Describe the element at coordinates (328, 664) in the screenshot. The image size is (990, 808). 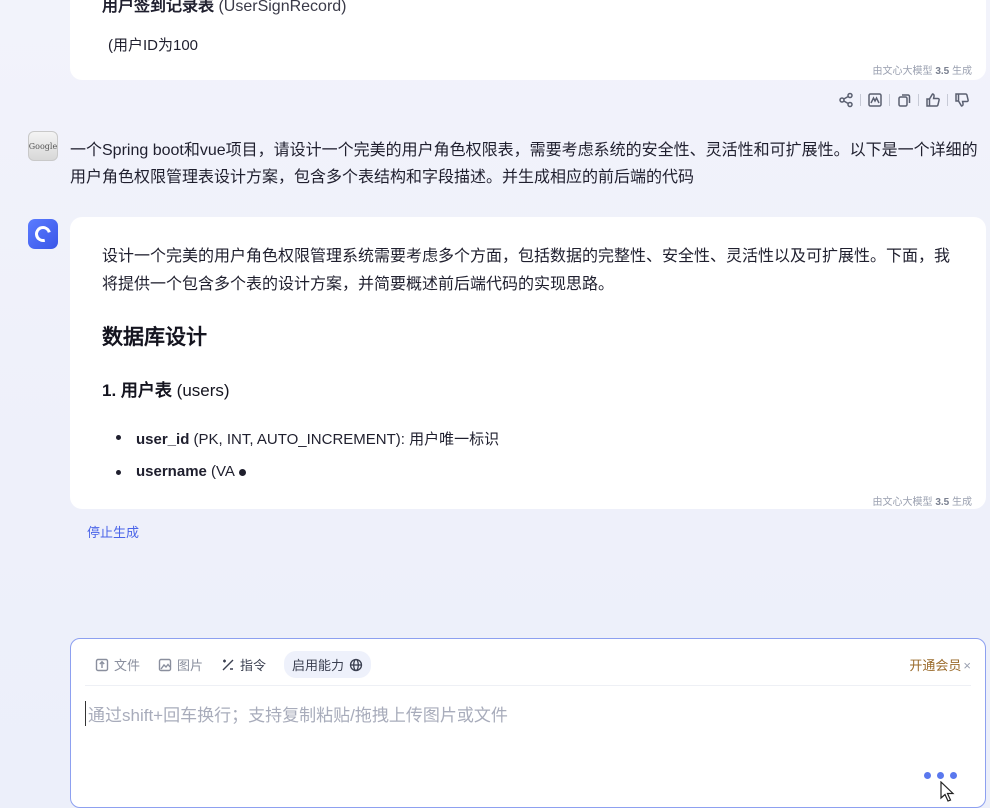
I see `enable-ability-button: 启用能力` at that location.